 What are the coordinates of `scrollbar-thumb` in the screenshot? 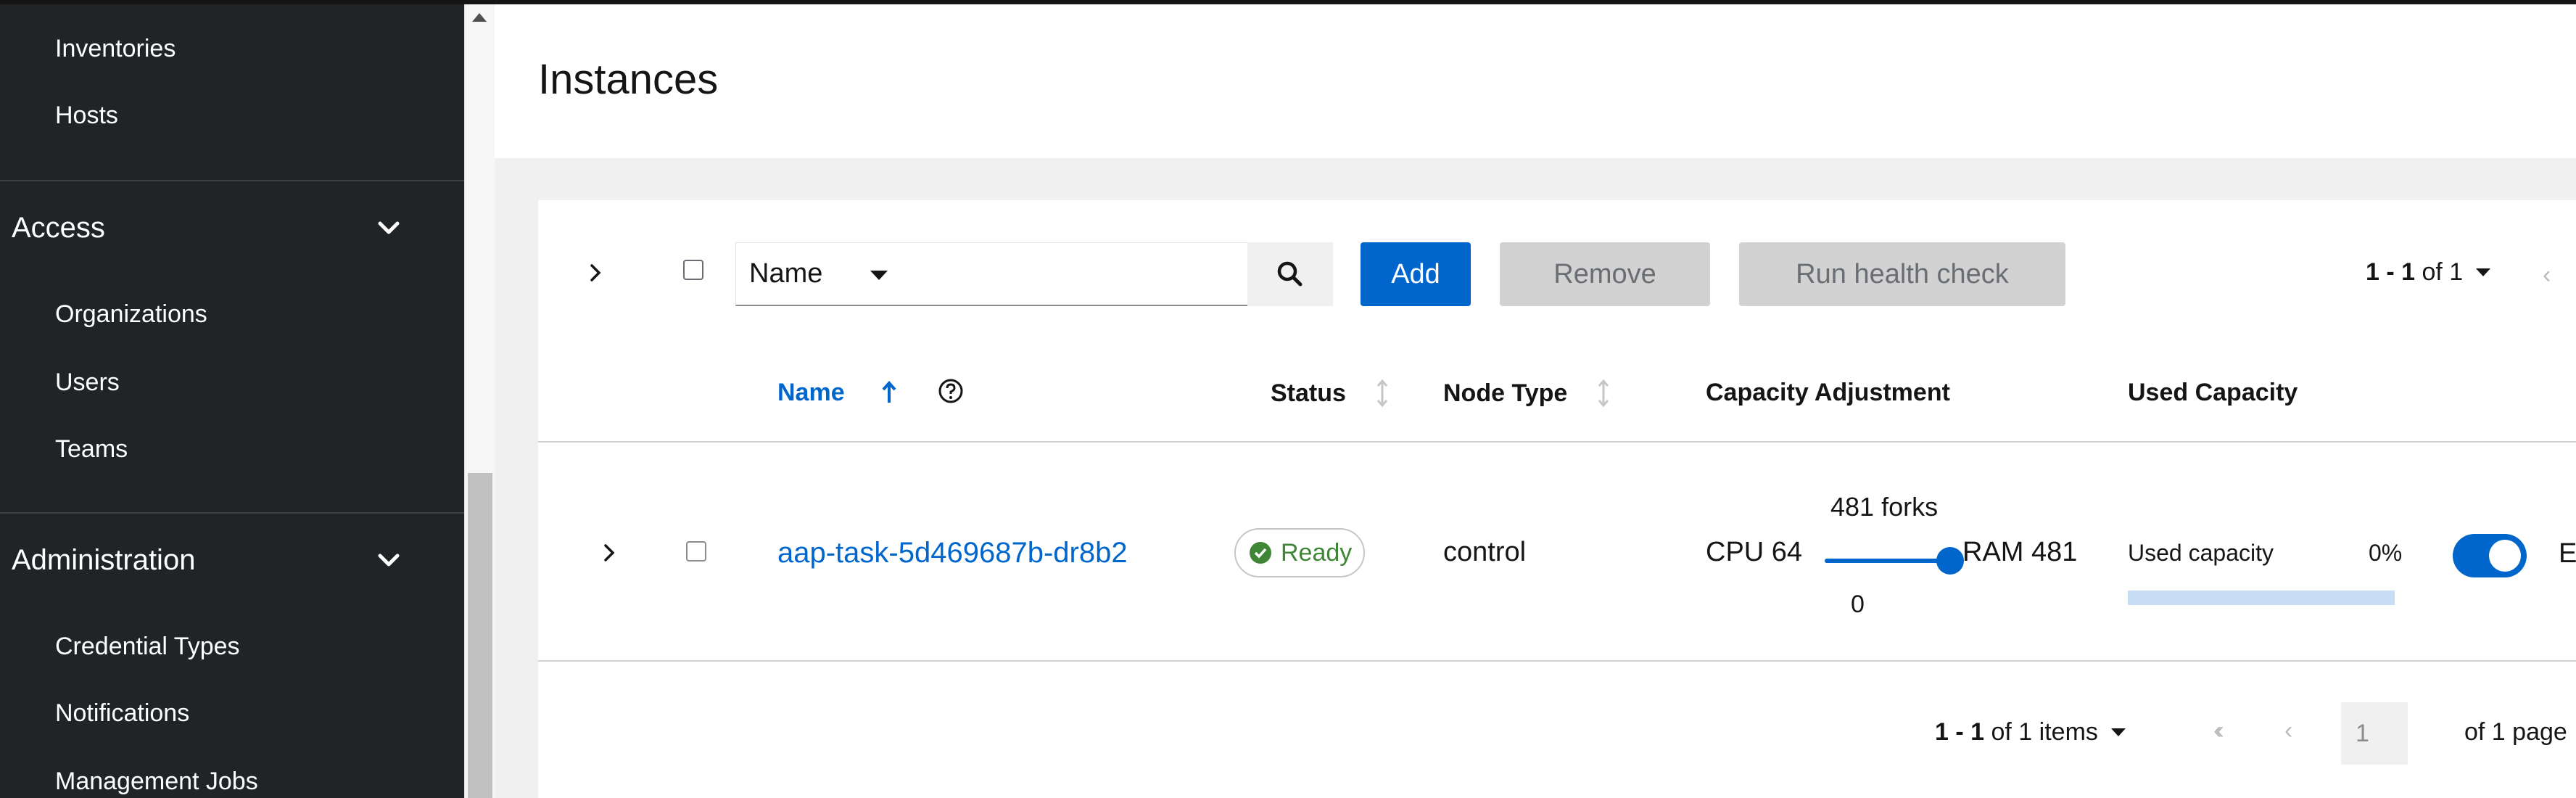 It's located at (480, 636).